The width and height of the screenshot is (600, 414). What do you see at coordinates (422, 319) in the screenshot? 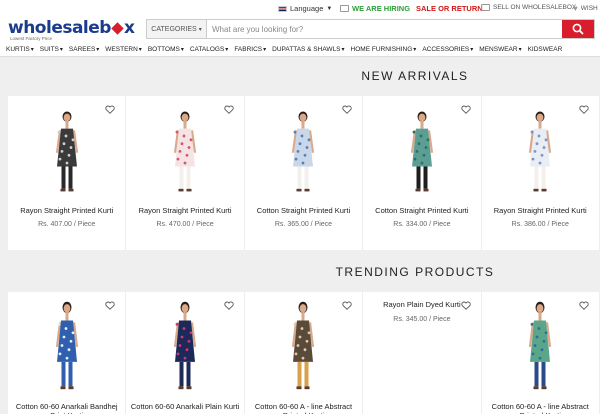
I see `product-price: Rs. 345.00 / Piece` at bounding box center [422, 319].